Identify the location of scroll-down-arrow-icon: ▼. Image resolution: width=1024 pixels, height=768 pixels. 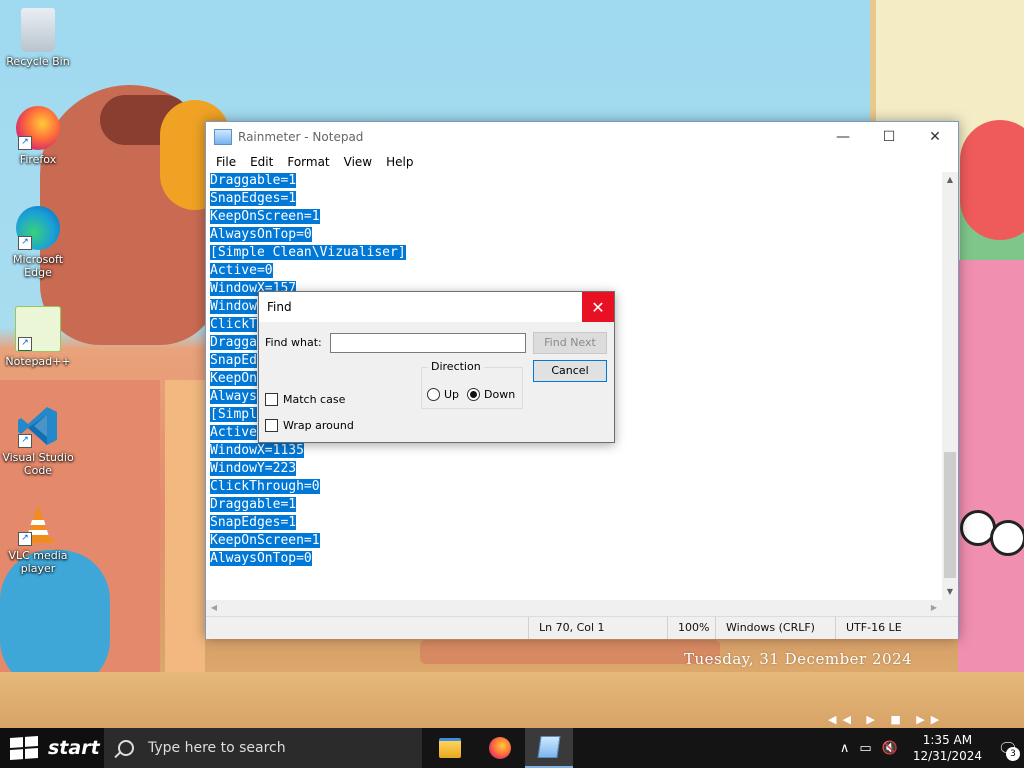
(950, 592).